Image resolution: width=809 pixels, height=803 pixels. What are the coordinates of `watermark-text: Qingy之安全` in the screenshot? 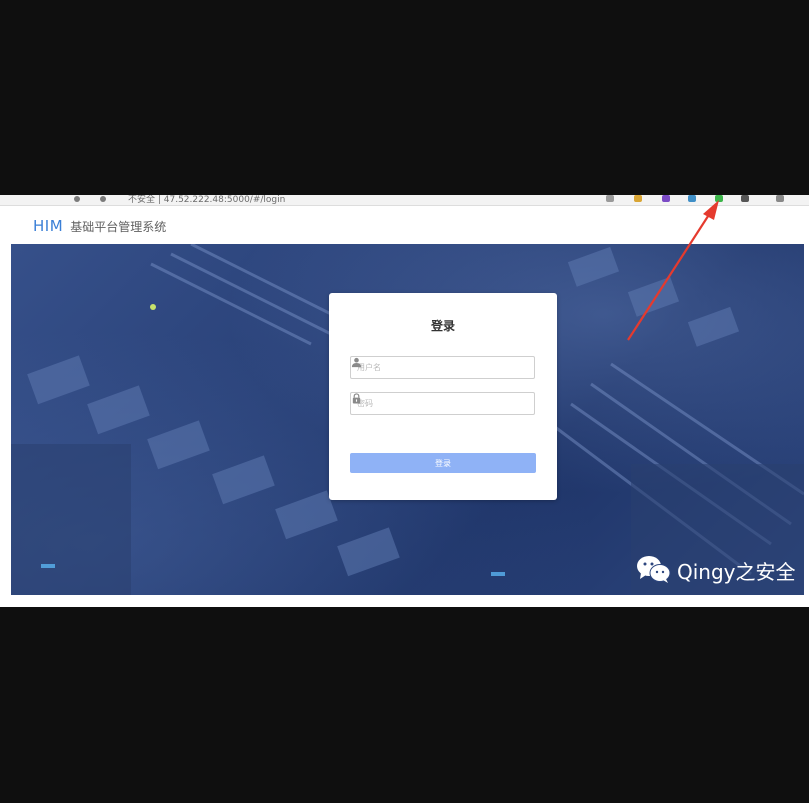 It's located at (736, 572).